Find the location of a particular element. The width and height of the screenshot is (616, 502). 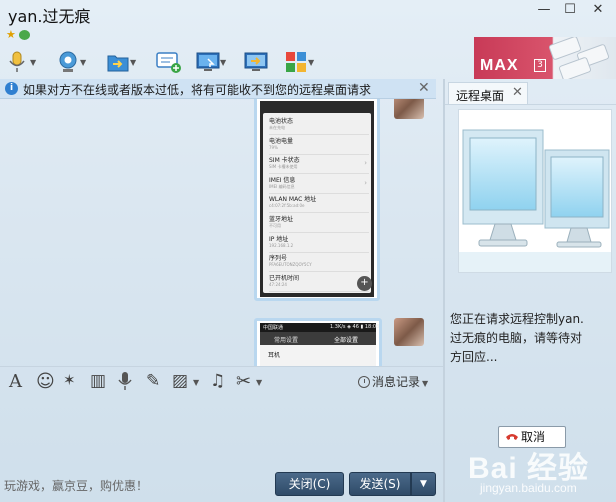

magic-wand-icon: ✶ is located at coordinates (69, 380).